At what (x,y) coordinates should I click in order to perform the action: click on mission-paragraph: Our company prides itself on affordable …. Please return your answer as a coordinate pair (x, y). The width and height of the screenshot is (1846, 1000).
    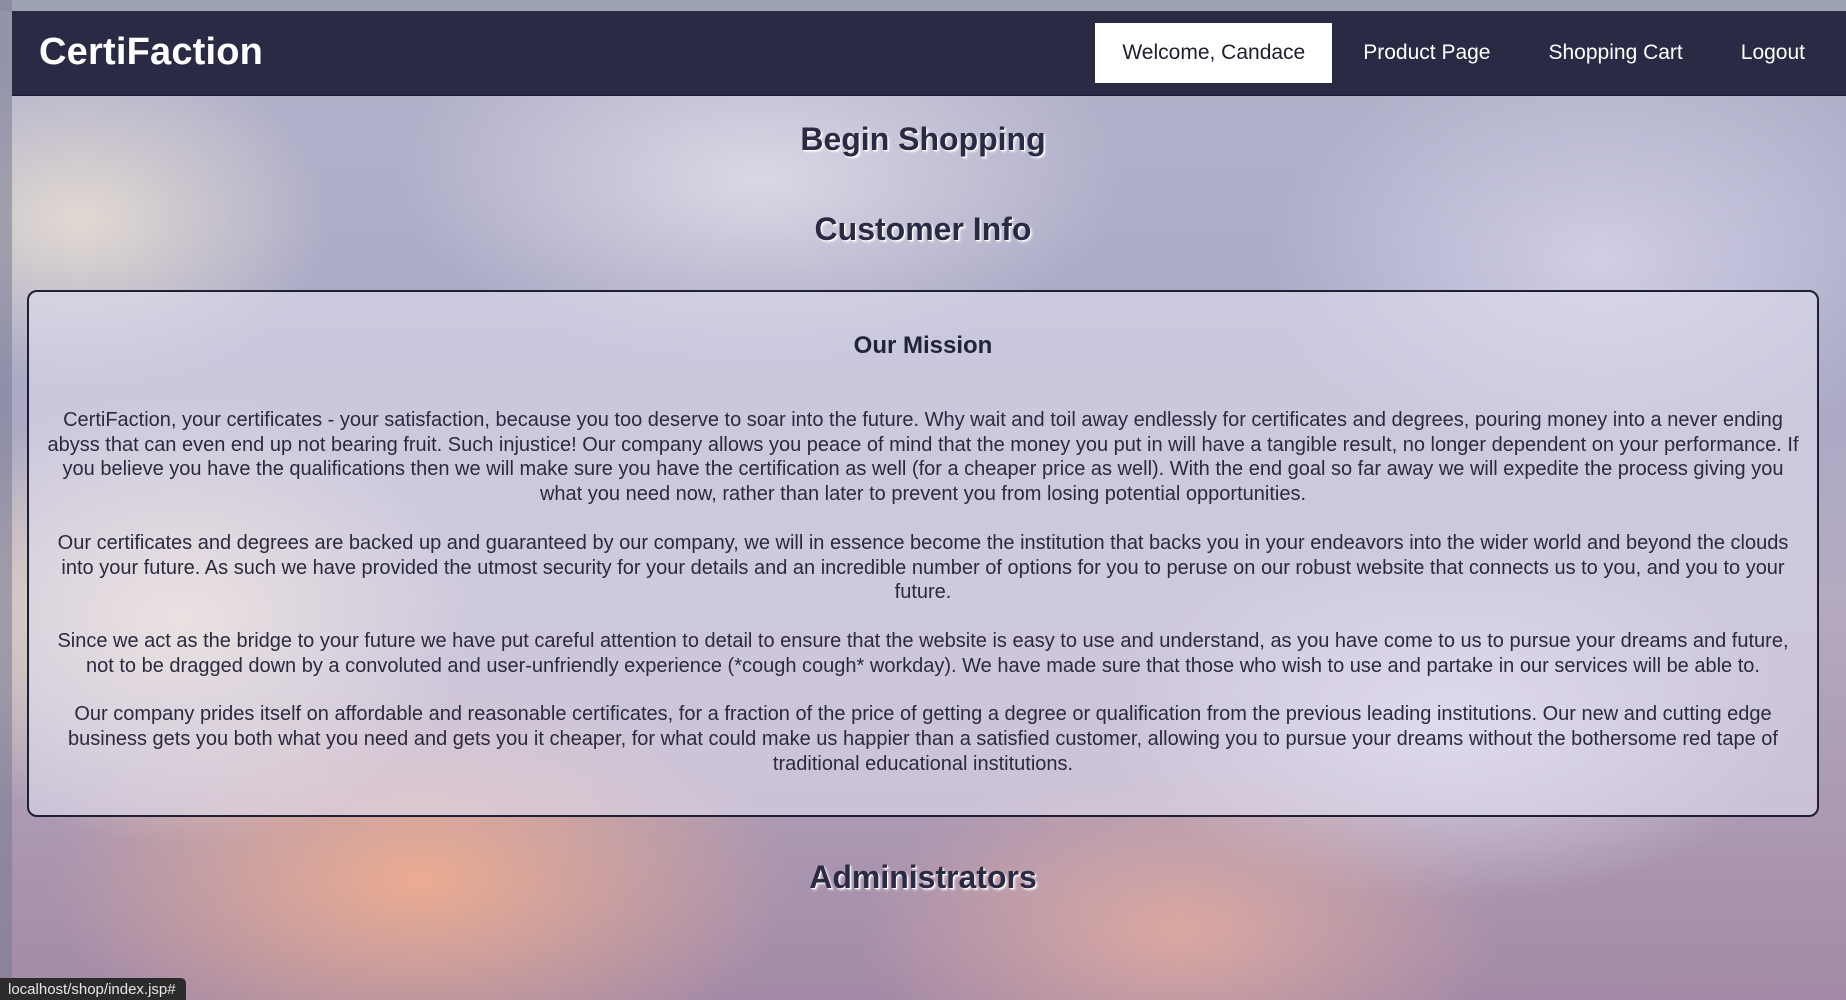
    Looking at the image, I should click on (923, 739).